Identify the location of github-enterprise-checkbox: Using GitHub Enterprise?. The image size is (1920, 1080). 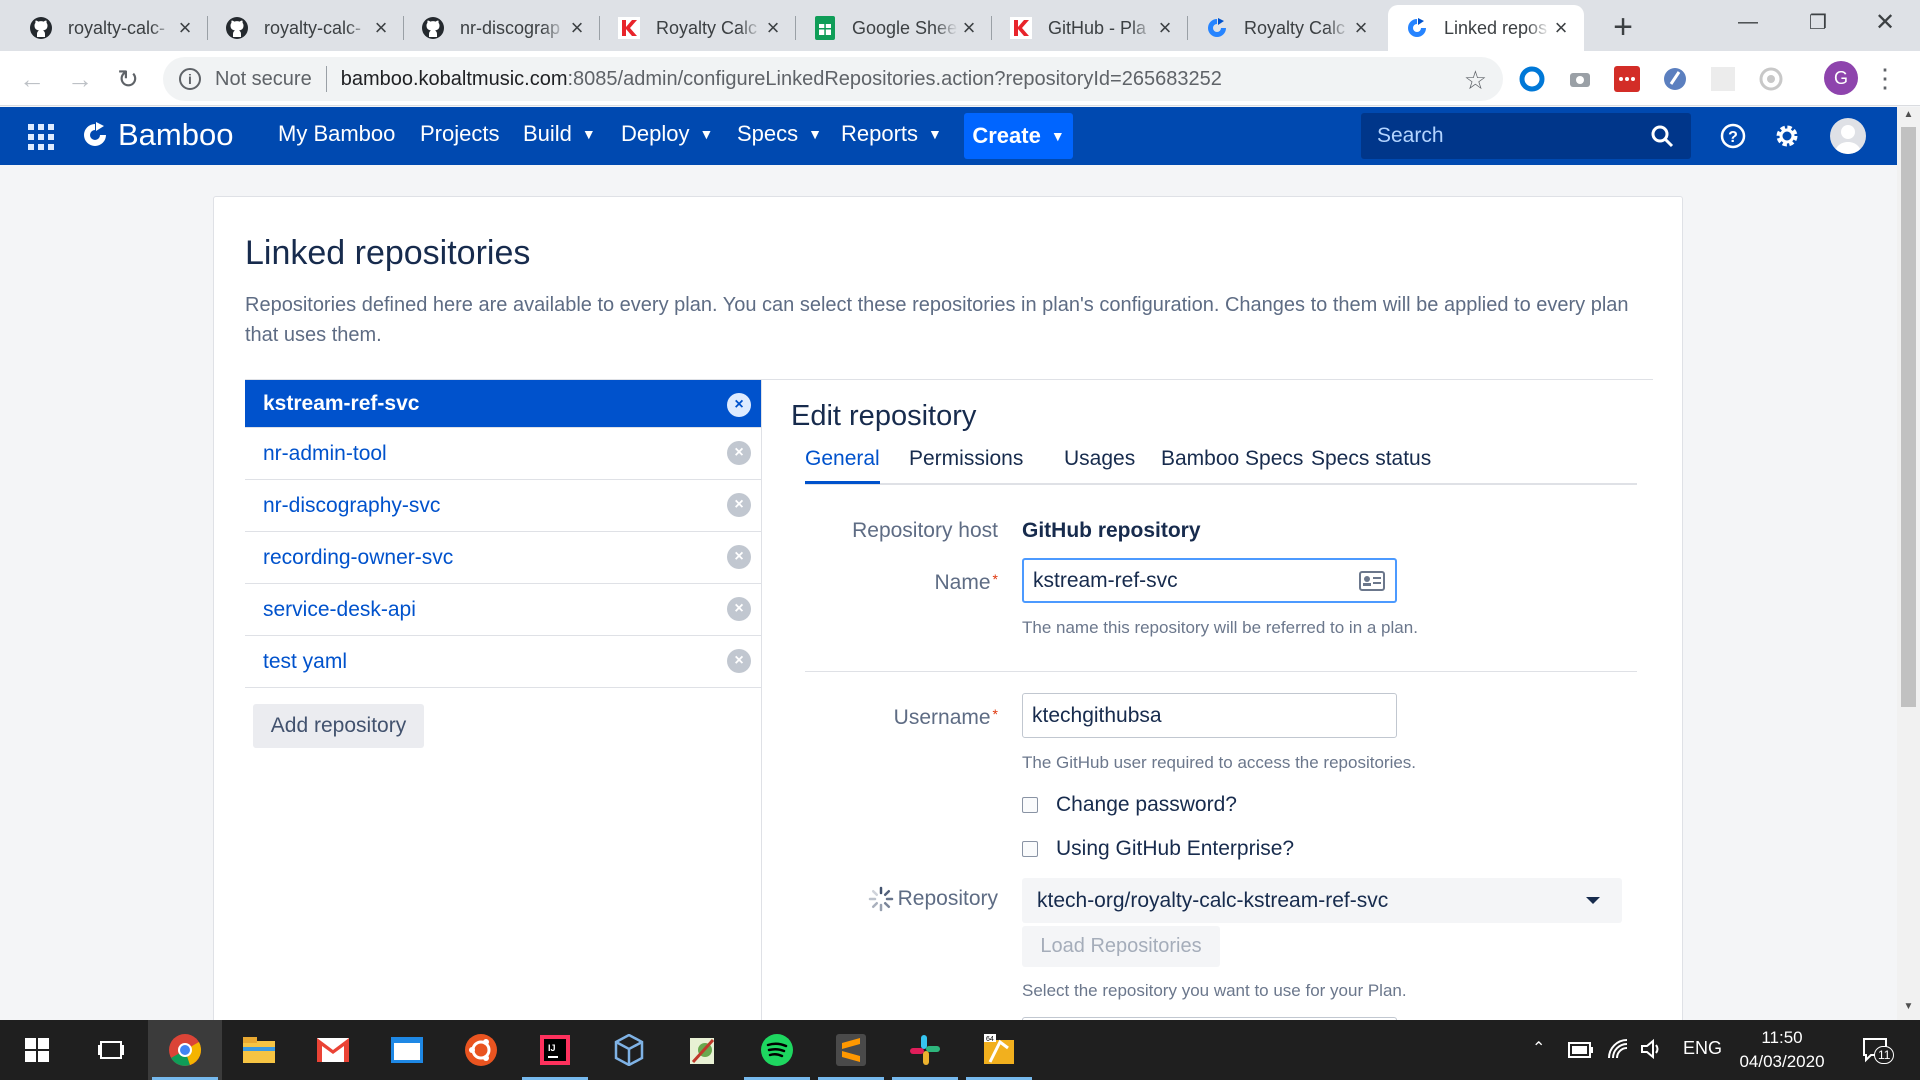
(1158, 849).